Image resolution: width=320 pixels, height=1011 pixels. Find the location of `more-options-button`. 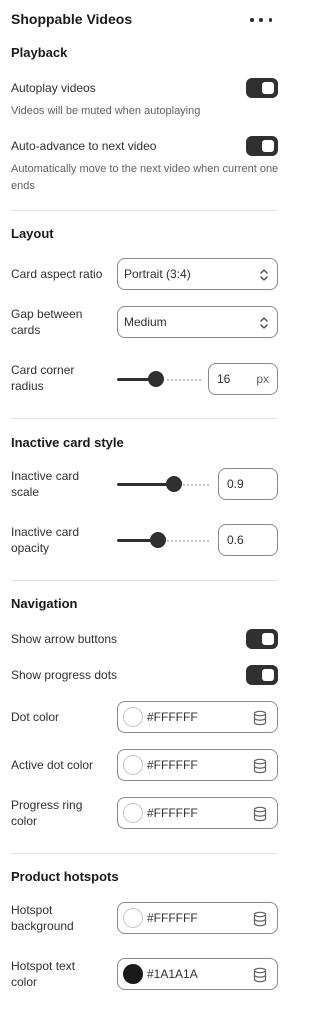

more-options-button is located at coordinates (261, 20).